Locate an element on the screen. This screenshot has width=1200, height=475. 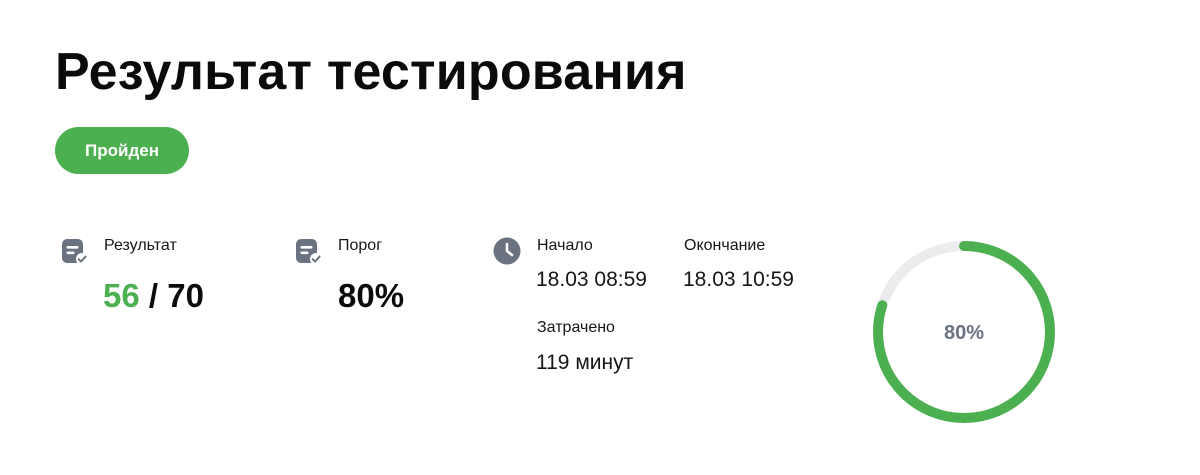
clock-icon is located at coordinates (507, 251).